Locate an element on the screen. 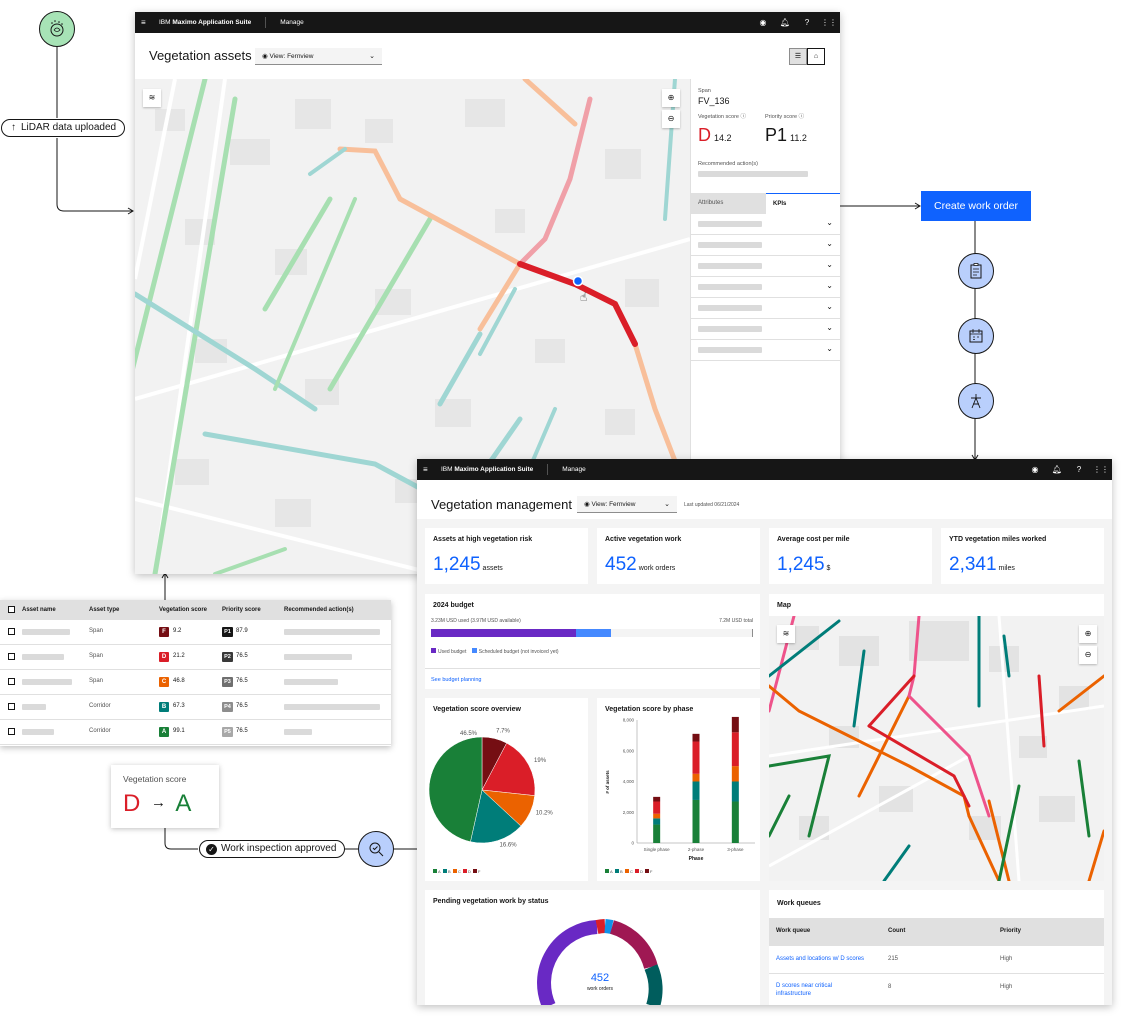  vegetation-score-value: 46.8 is located at coordinates (179, 681).